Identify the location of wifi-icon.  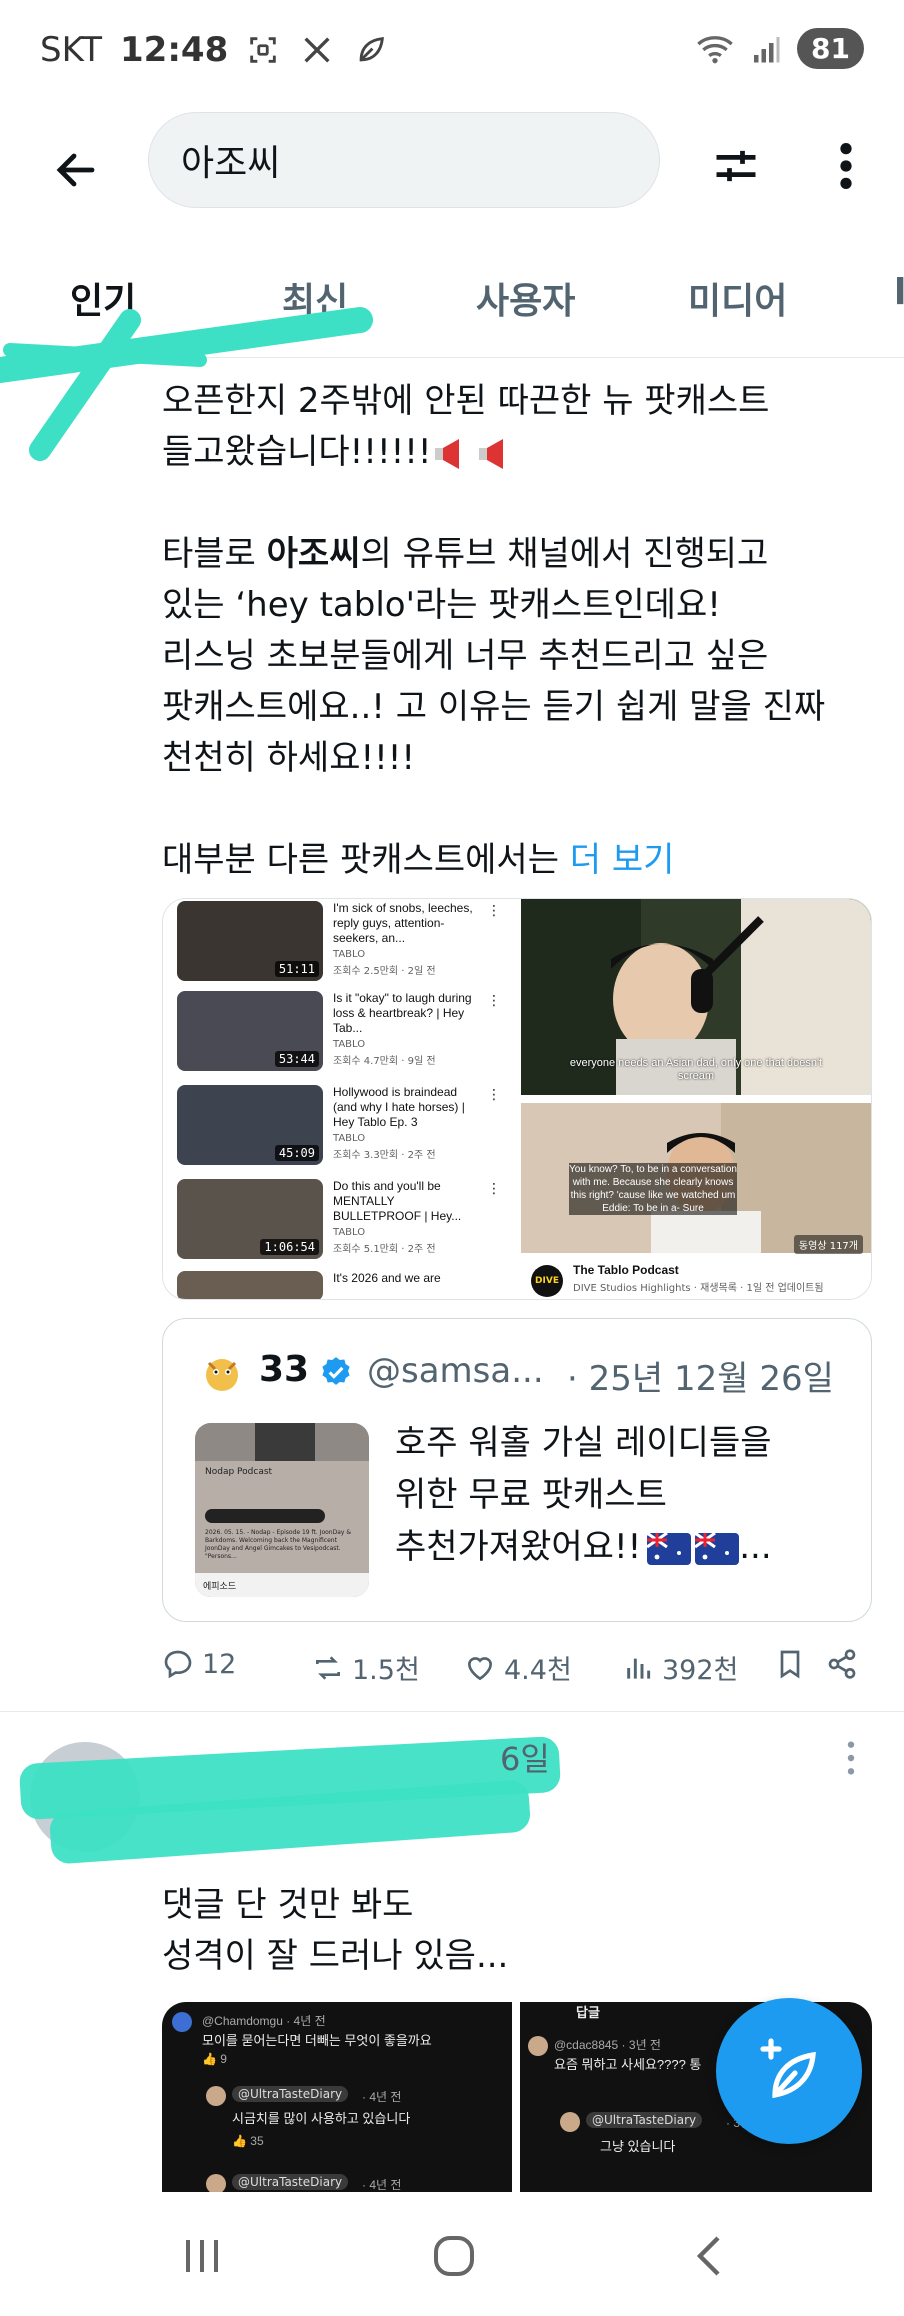
(715, 49).